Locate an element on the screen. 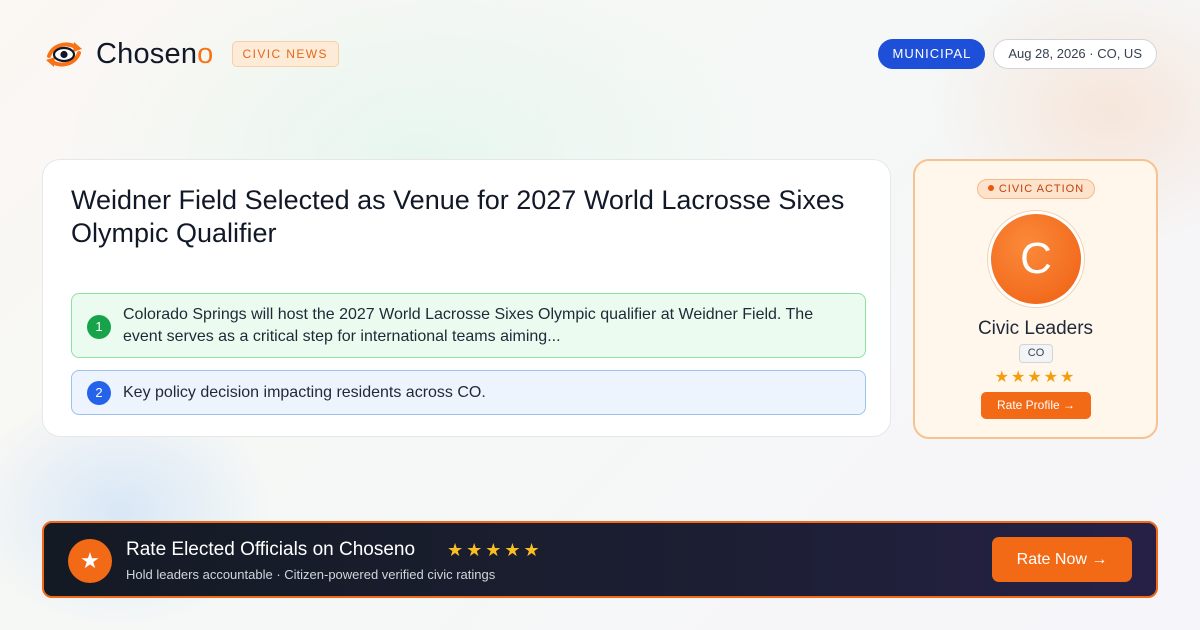 This screenshot has height=630, width=1200. brand-name-accent: o is located at coordinates (205, 53).